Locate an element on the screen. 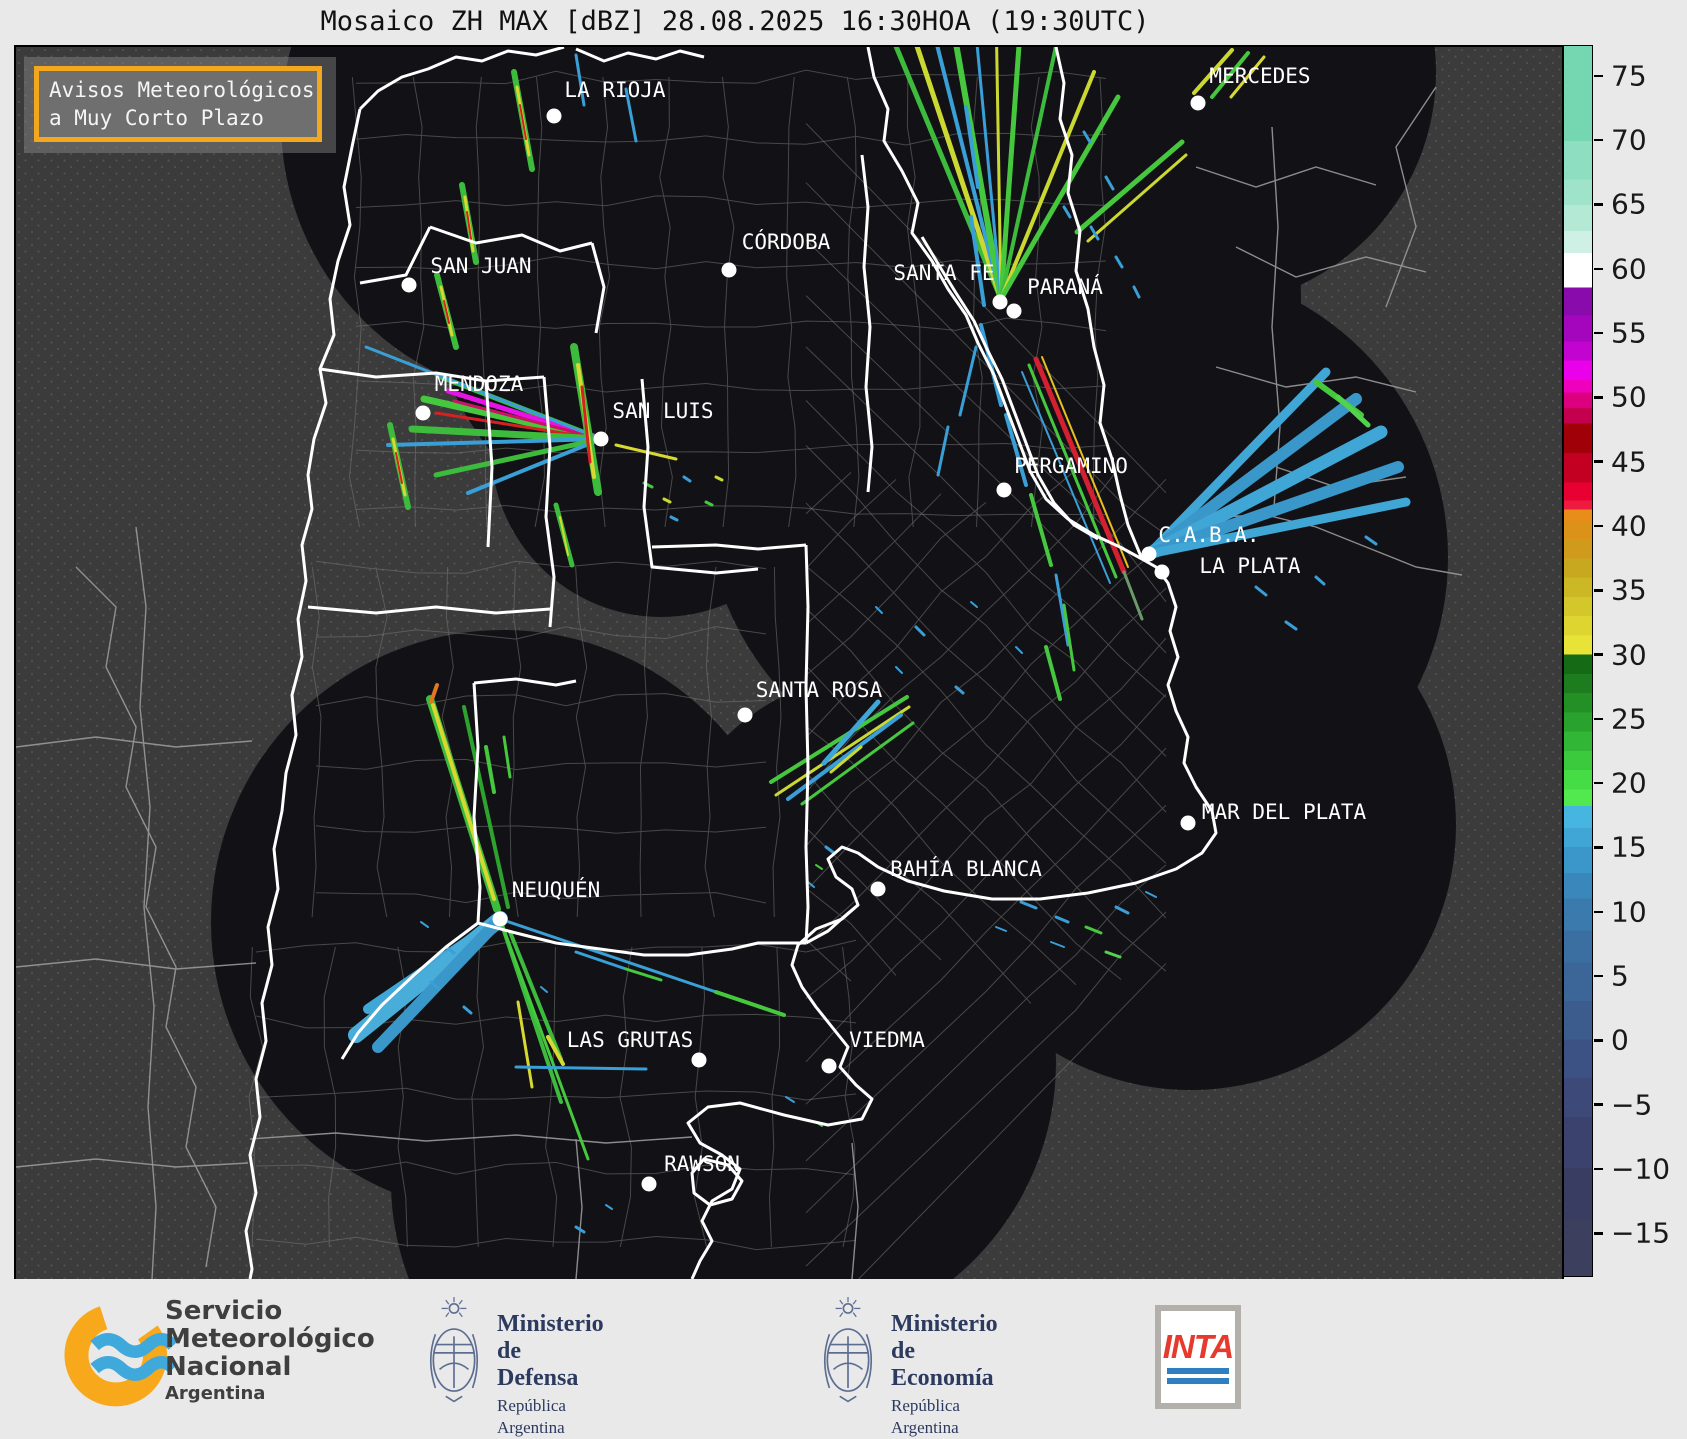 Image resolution: width=1687 pixels, height=1439 pixels. city-label: PARANÁ is located at coordinates (1065, 286).